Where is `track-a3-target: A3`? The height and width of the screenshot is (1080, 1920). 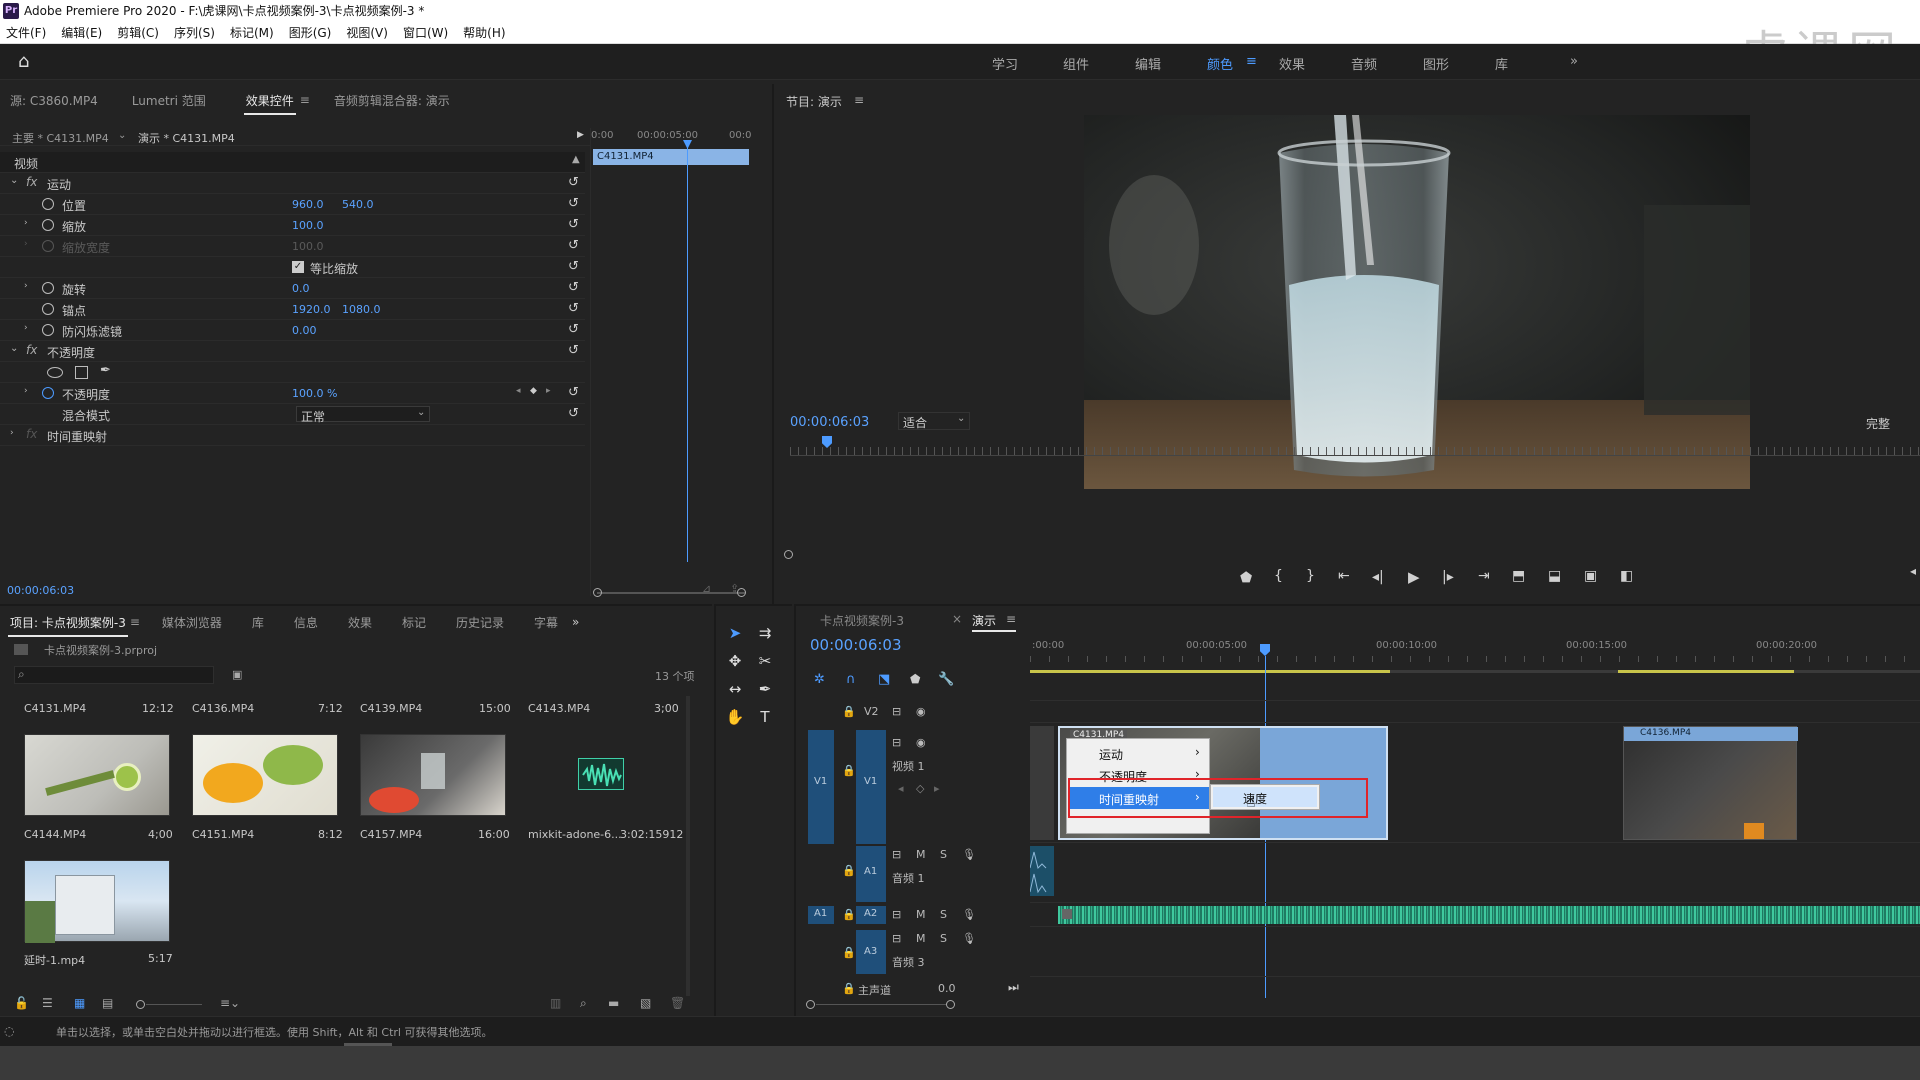 track-a3-target: A3 is located at coordinates (871, 952).